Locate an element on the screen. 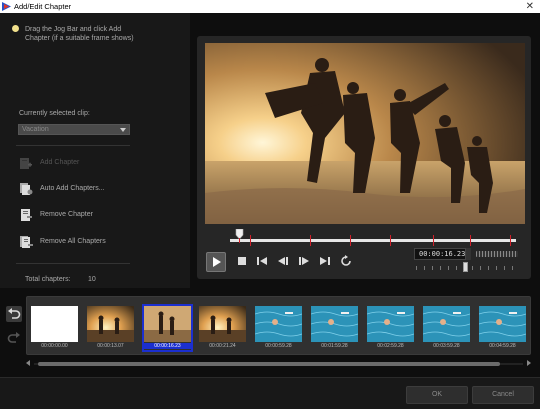 The height and width of the screenshot is (409, 540). clip-select: Vacation is located at coordinates (74, 129).